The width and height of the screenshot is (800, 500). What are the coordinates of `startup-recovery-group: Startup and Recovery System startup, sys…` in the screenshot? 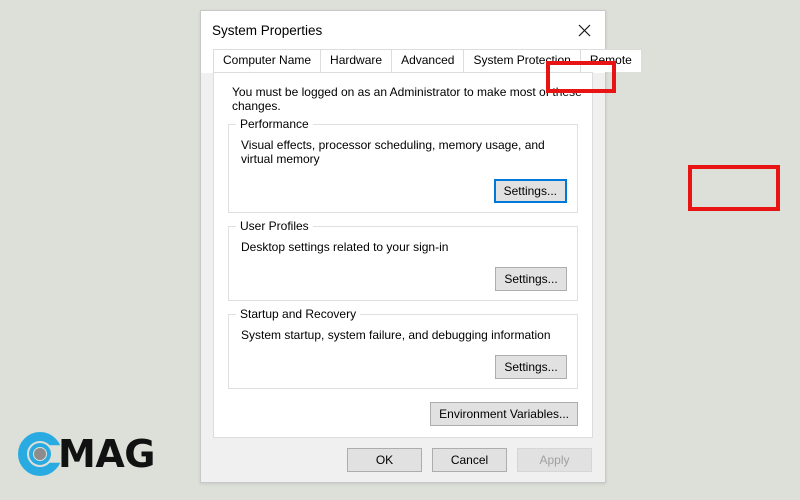 It's located at (403, 348).